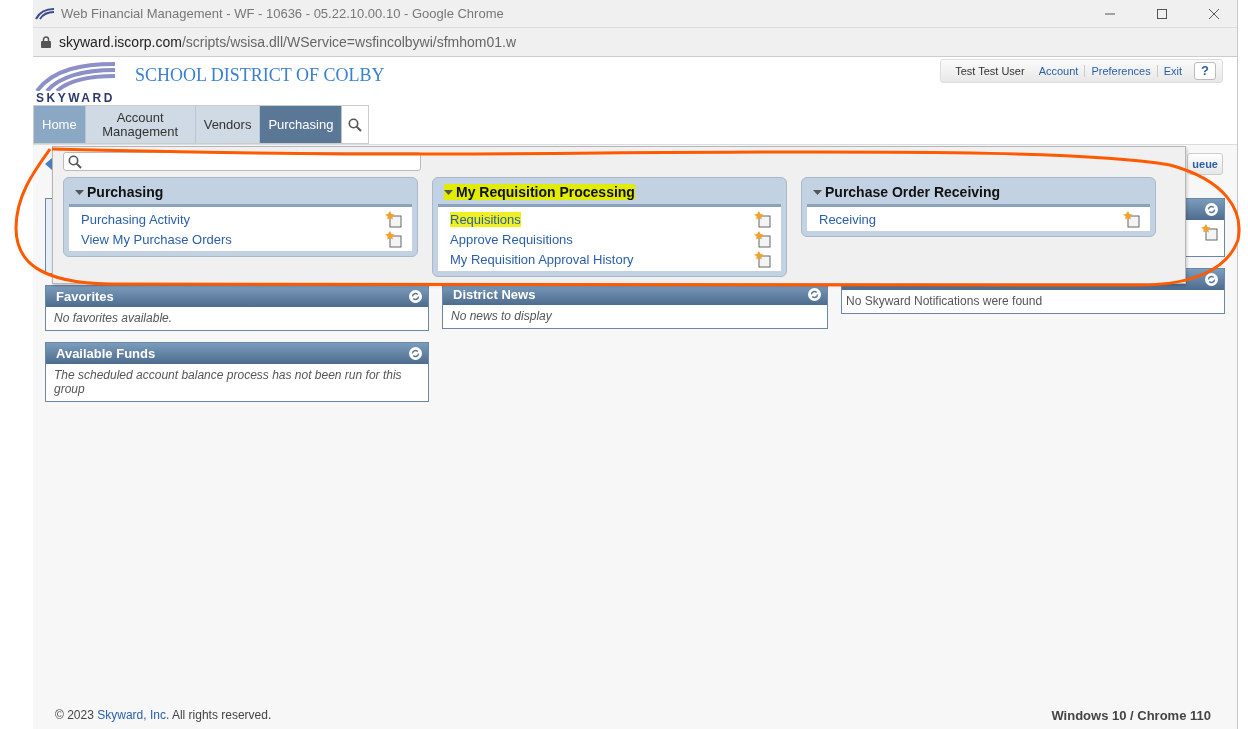 The width and height of the screenshot is (1248, 729). What do you see at coordinates (542, 259) in the screenshot?
I see `menu-link: My Requisition Approval History` at bounding box center [542, 259].